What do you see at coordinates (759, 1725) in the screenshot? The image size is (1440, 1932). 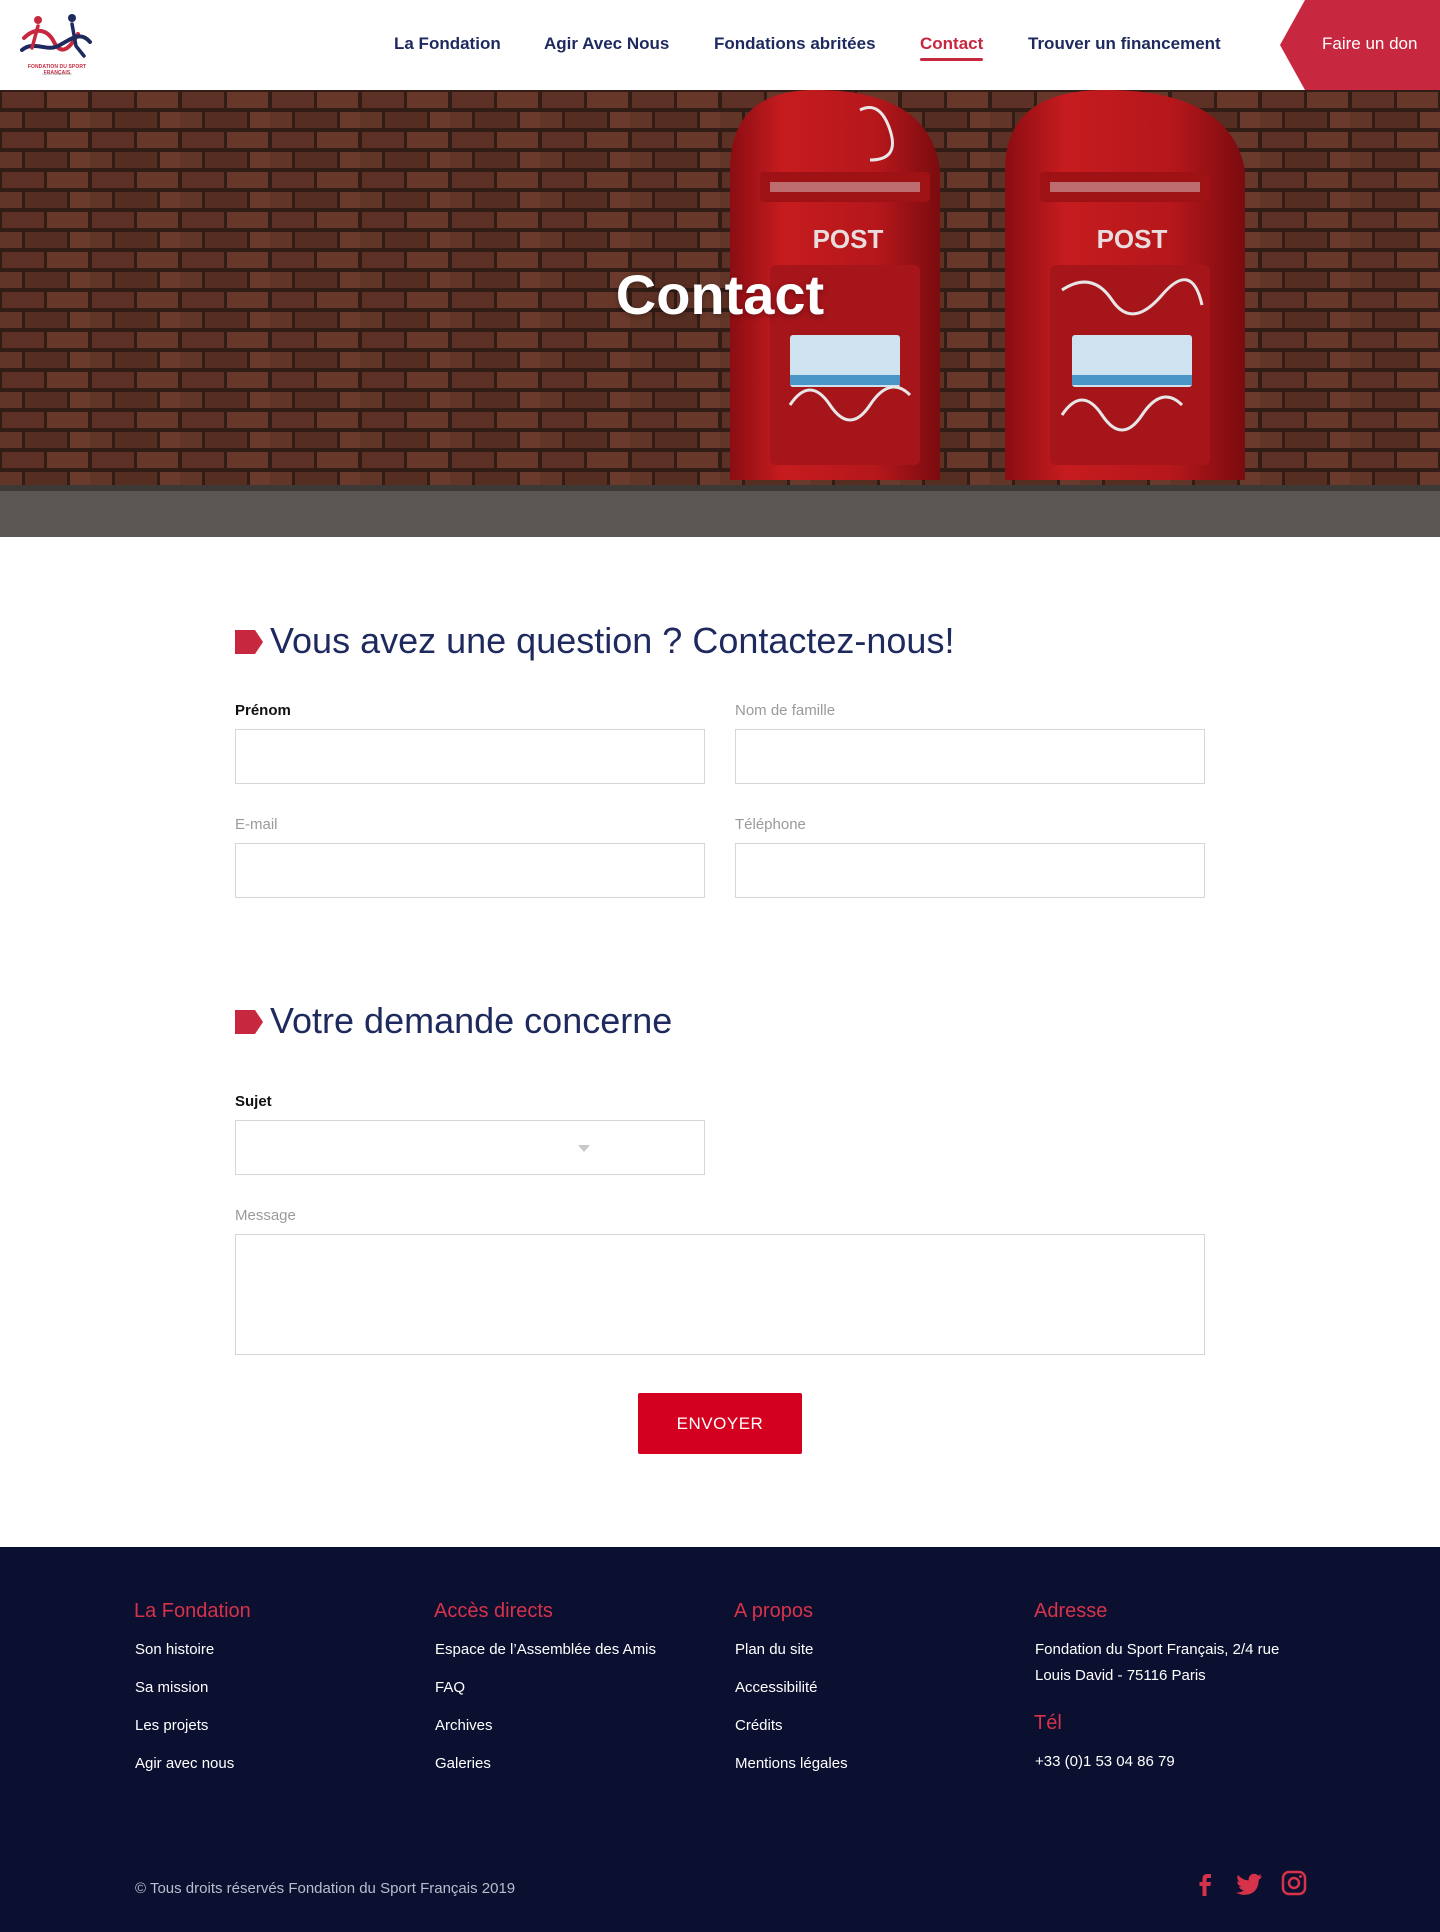 I see `footer-link-credits: Crédits` at bounding box center [759, 1725].